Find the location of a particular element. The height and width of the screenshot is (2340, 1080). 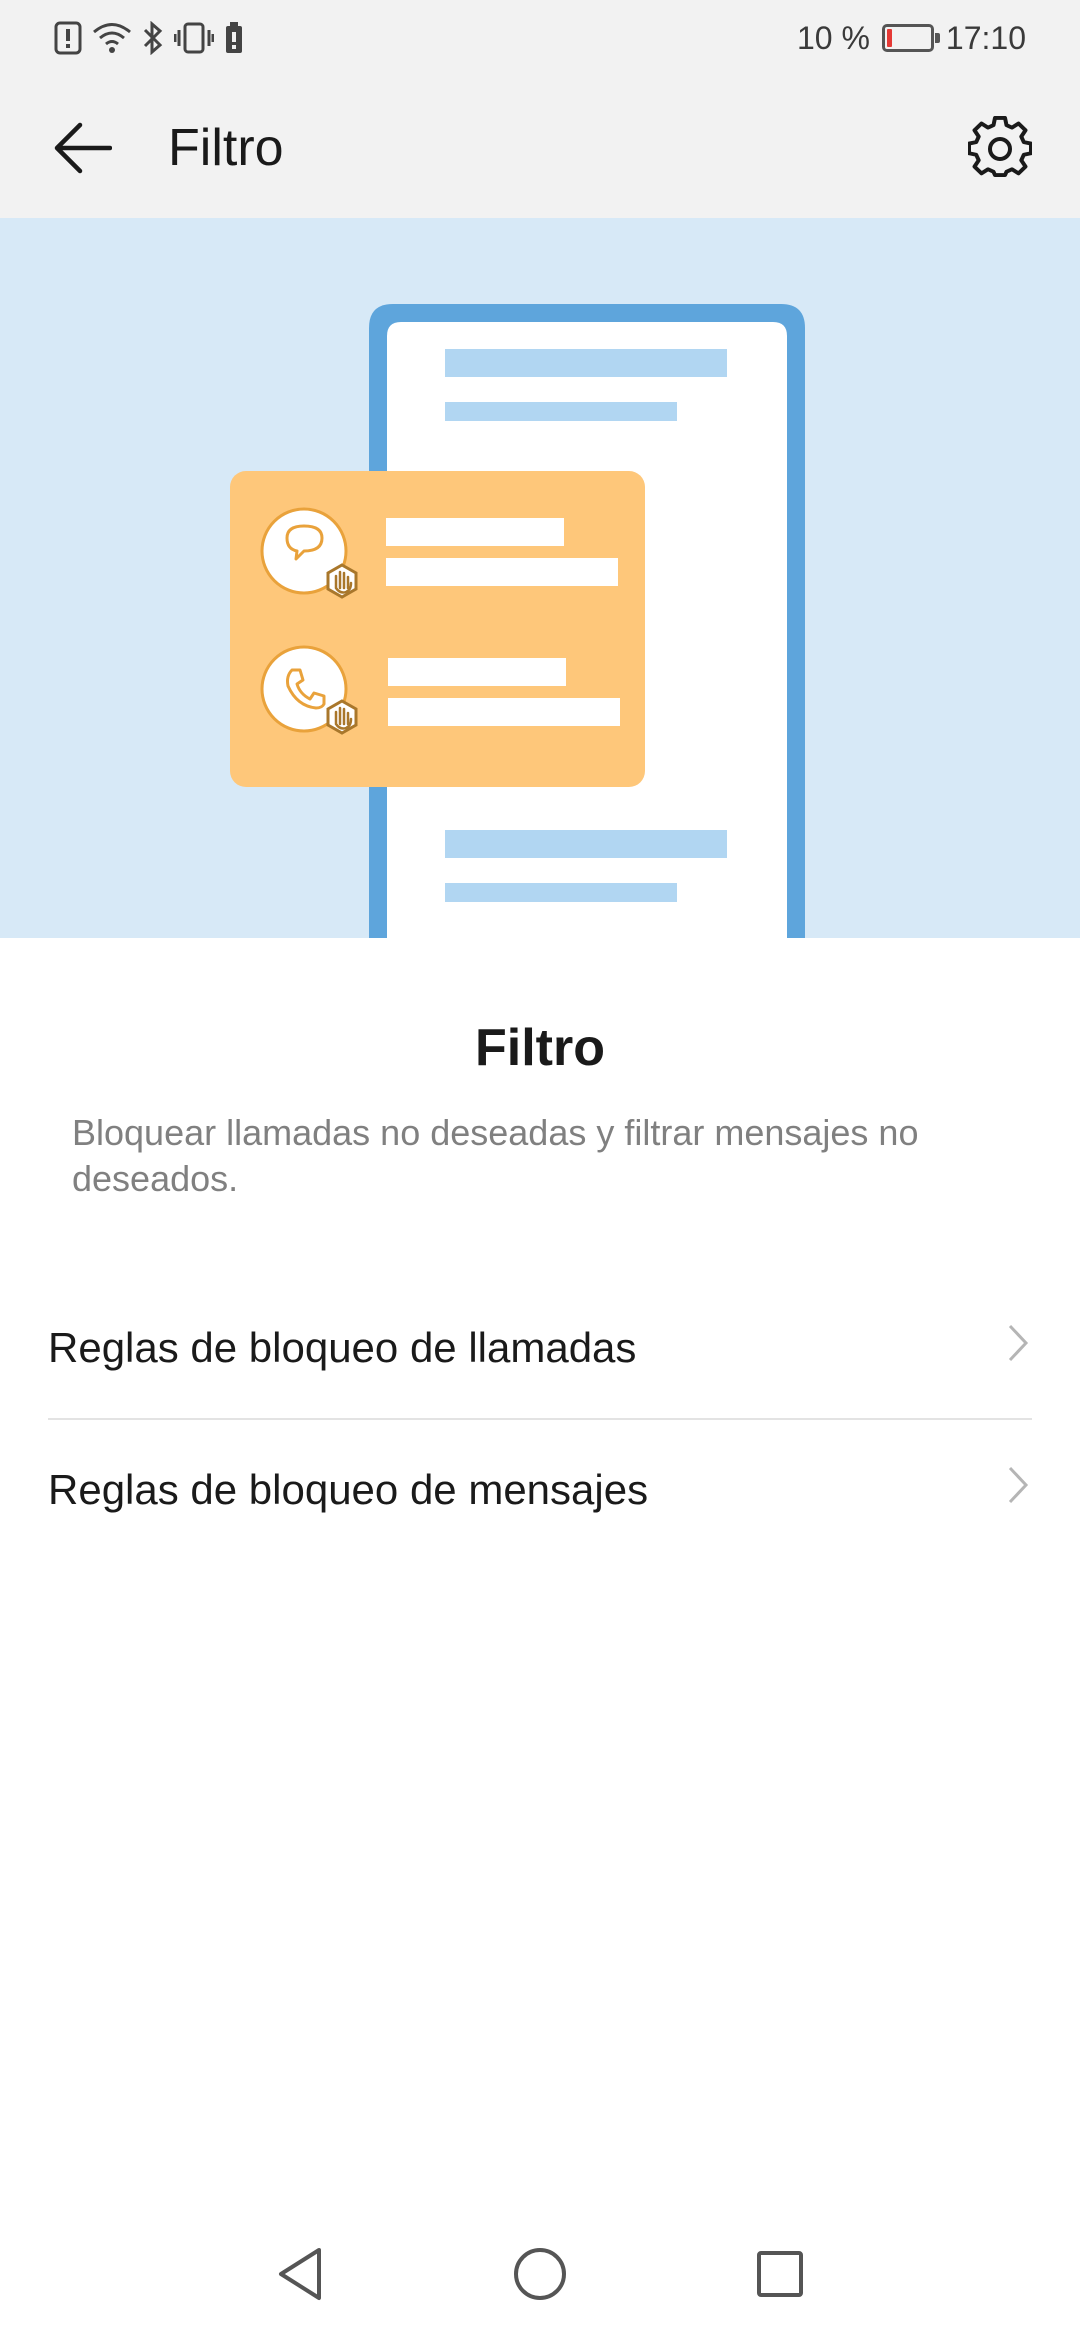

app-bar: Filtro is located at coordinates (540, 147).